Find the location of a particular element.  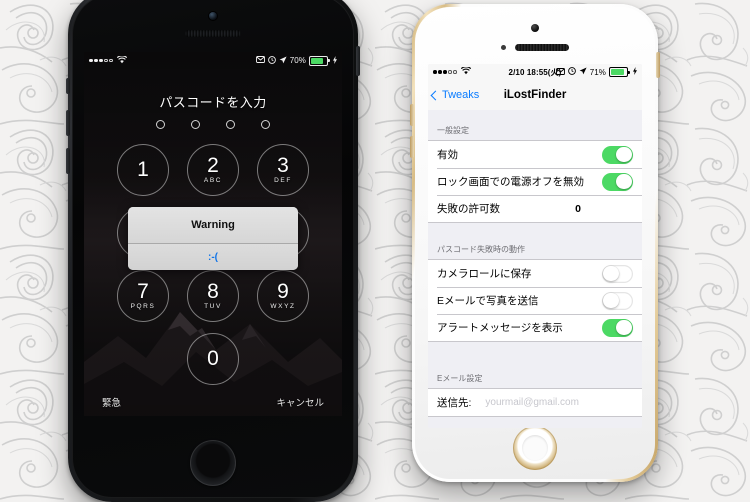

alarm-icon is located at coordinates (271, 60).